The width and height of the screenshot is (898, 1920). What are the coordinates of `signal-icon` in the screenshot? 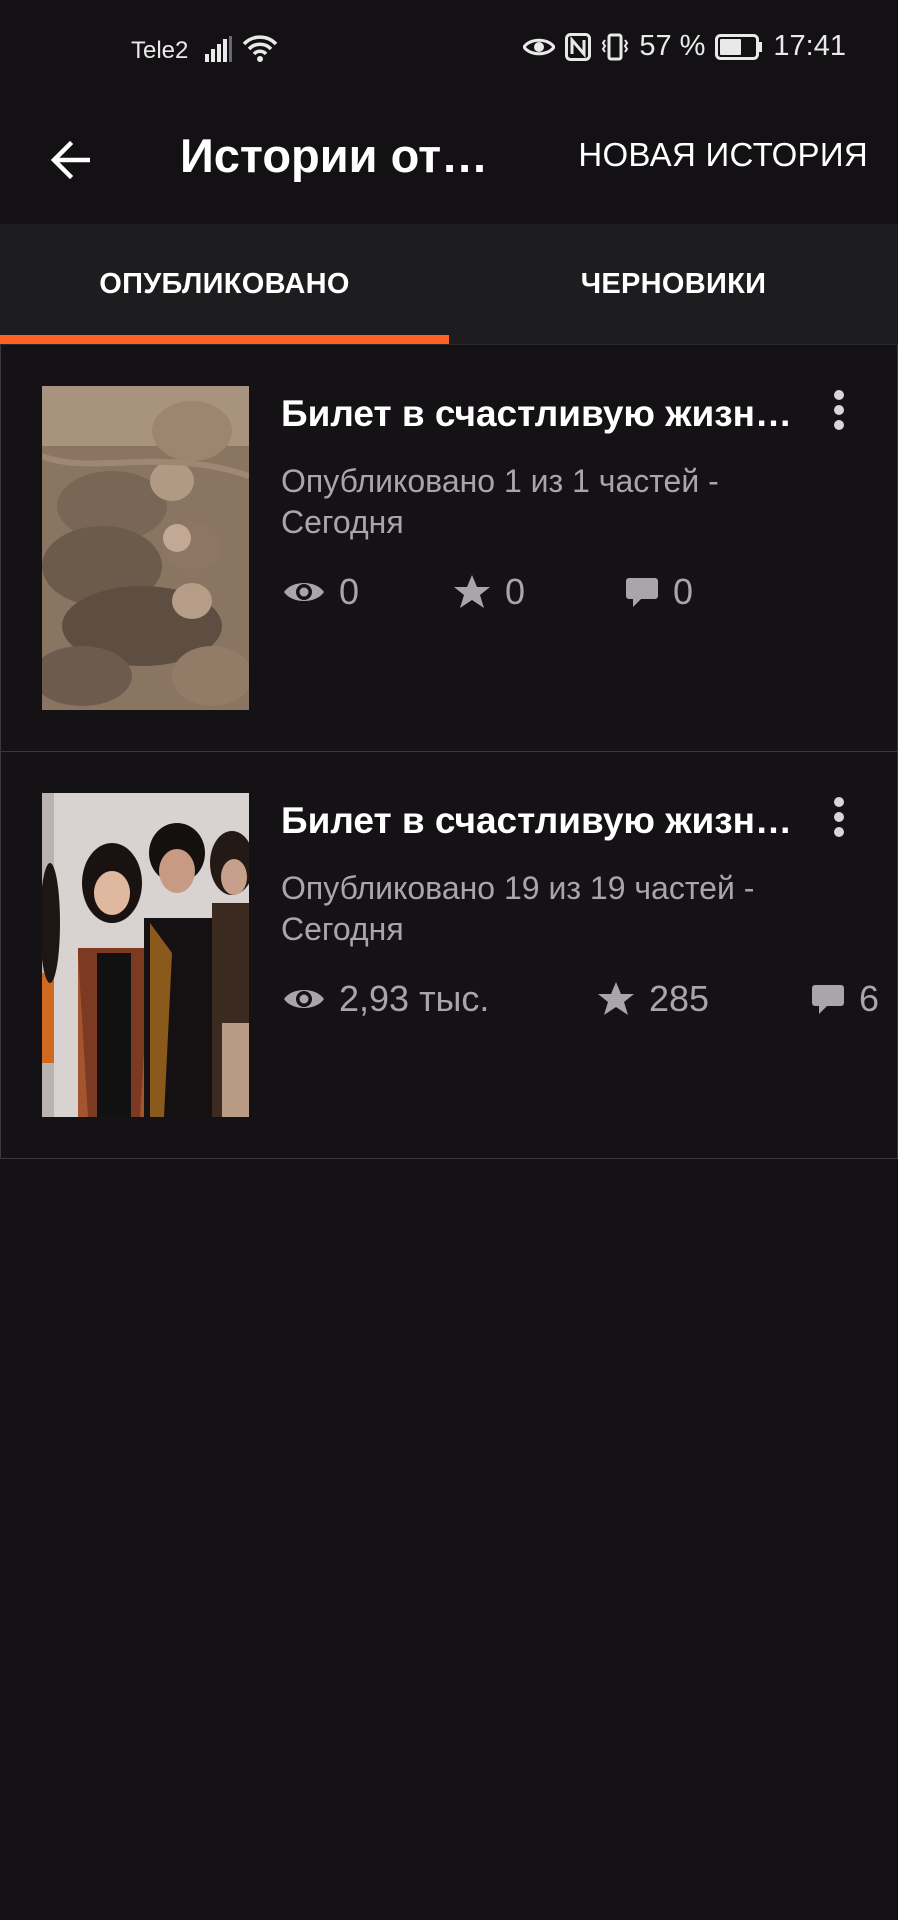 It's located at (219, 51).